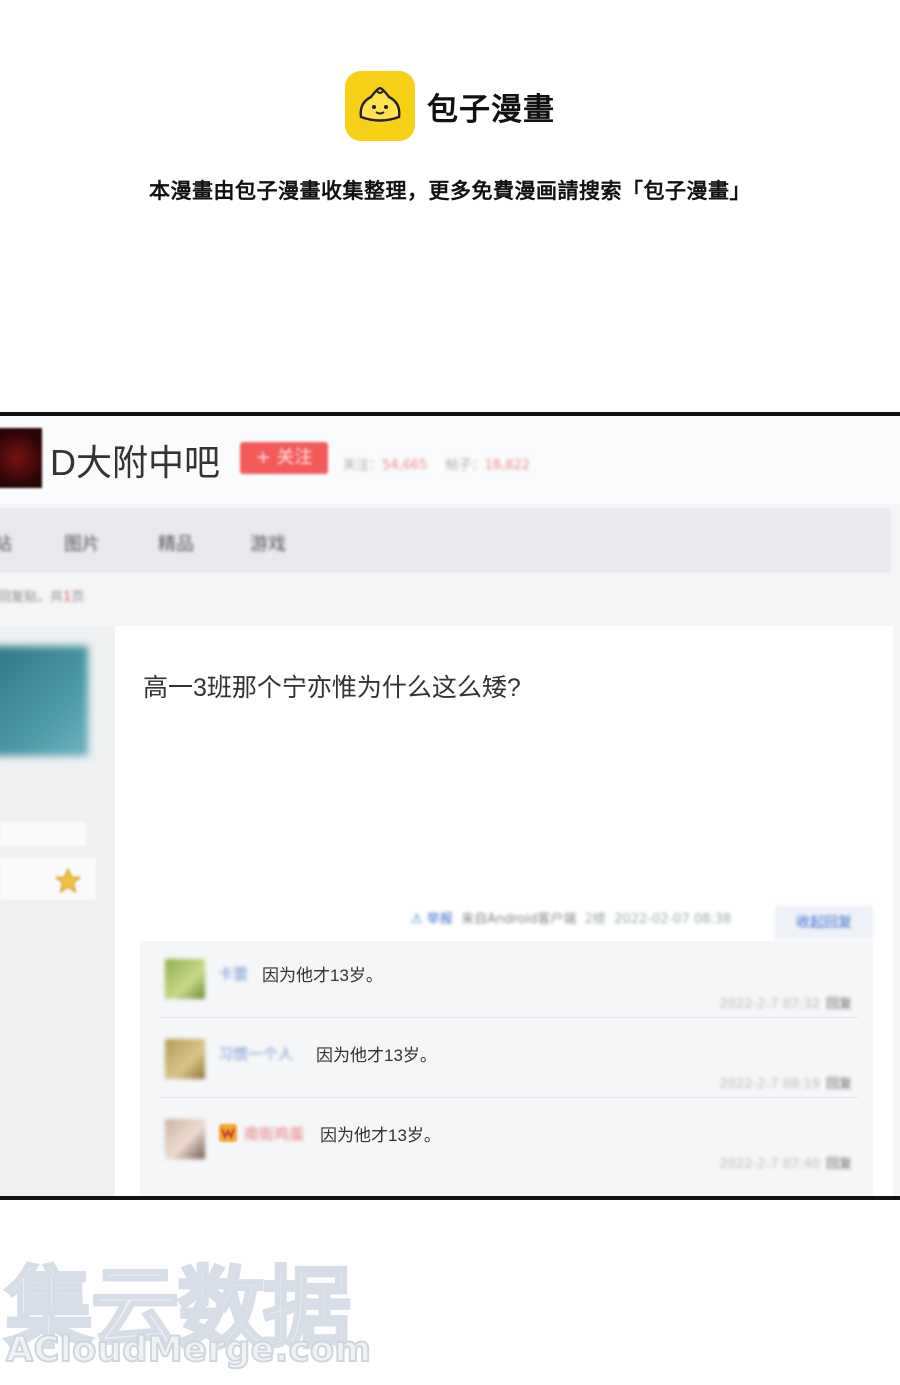 Image resolution: width=900 pixels, height=1385 pixels. I want to click on watermark-en: ACloudMerge.com, so click(188, 1350).